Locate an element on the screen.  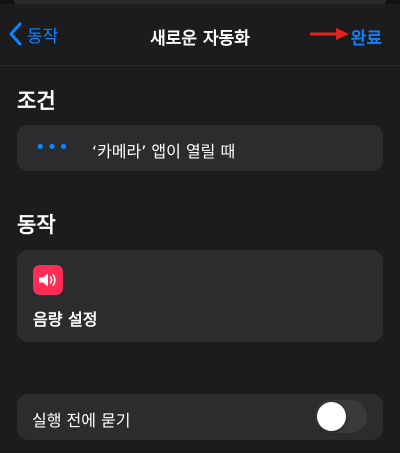
navigation-bar: 동작 새로운 자동화 완료 is located at coordinates (200, 35).